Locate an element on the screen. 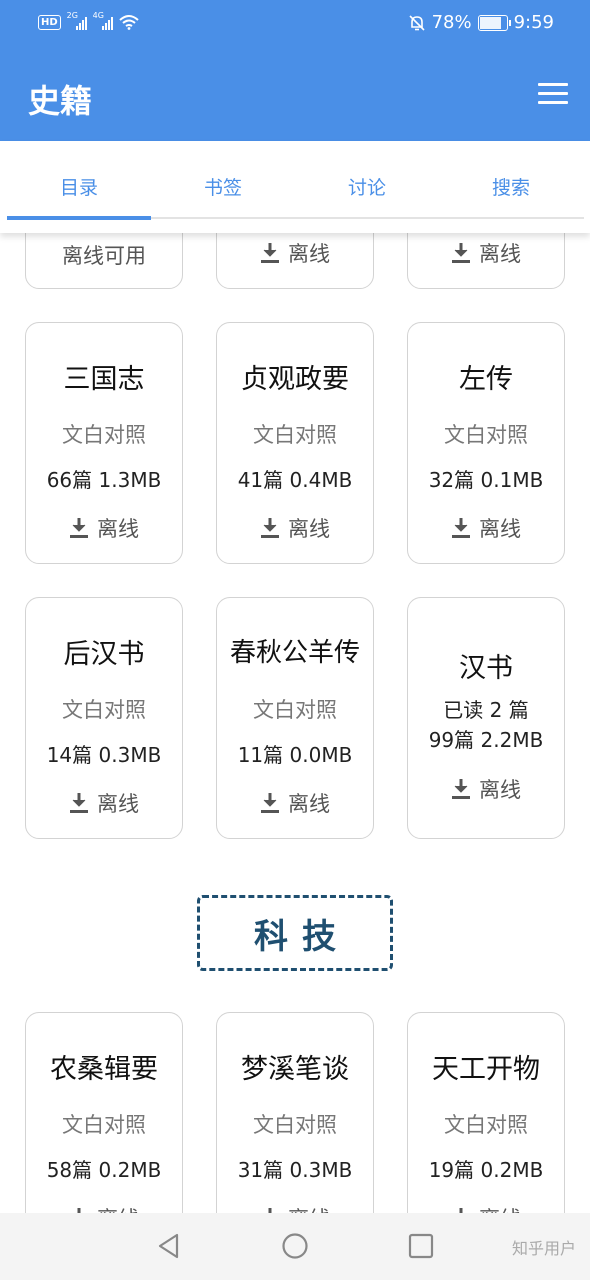 The image size is (590, 1280). book-card: 春秋公羊传 文白对照 11篇 0.0MB 离线 is located at coordinates (295, 718).